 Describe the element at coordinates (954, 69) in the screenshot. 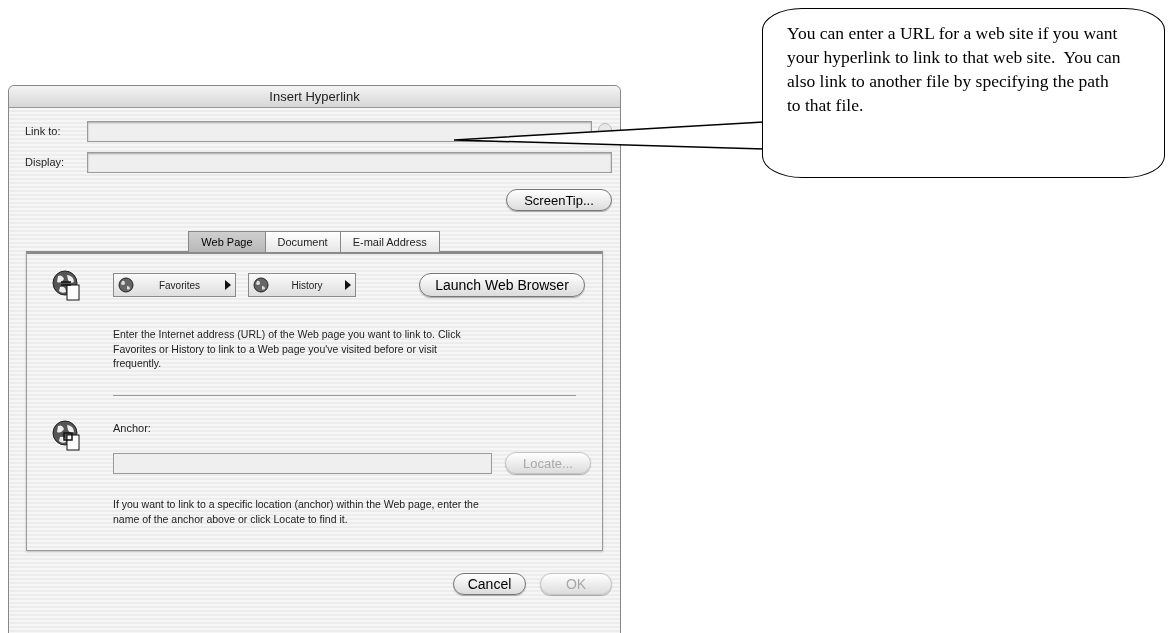

I see `callout-text: You can enter a URL for a web site if you want your hyperlink to link to that web site. You can also link to another file by specifying the path to that file.` at that location.